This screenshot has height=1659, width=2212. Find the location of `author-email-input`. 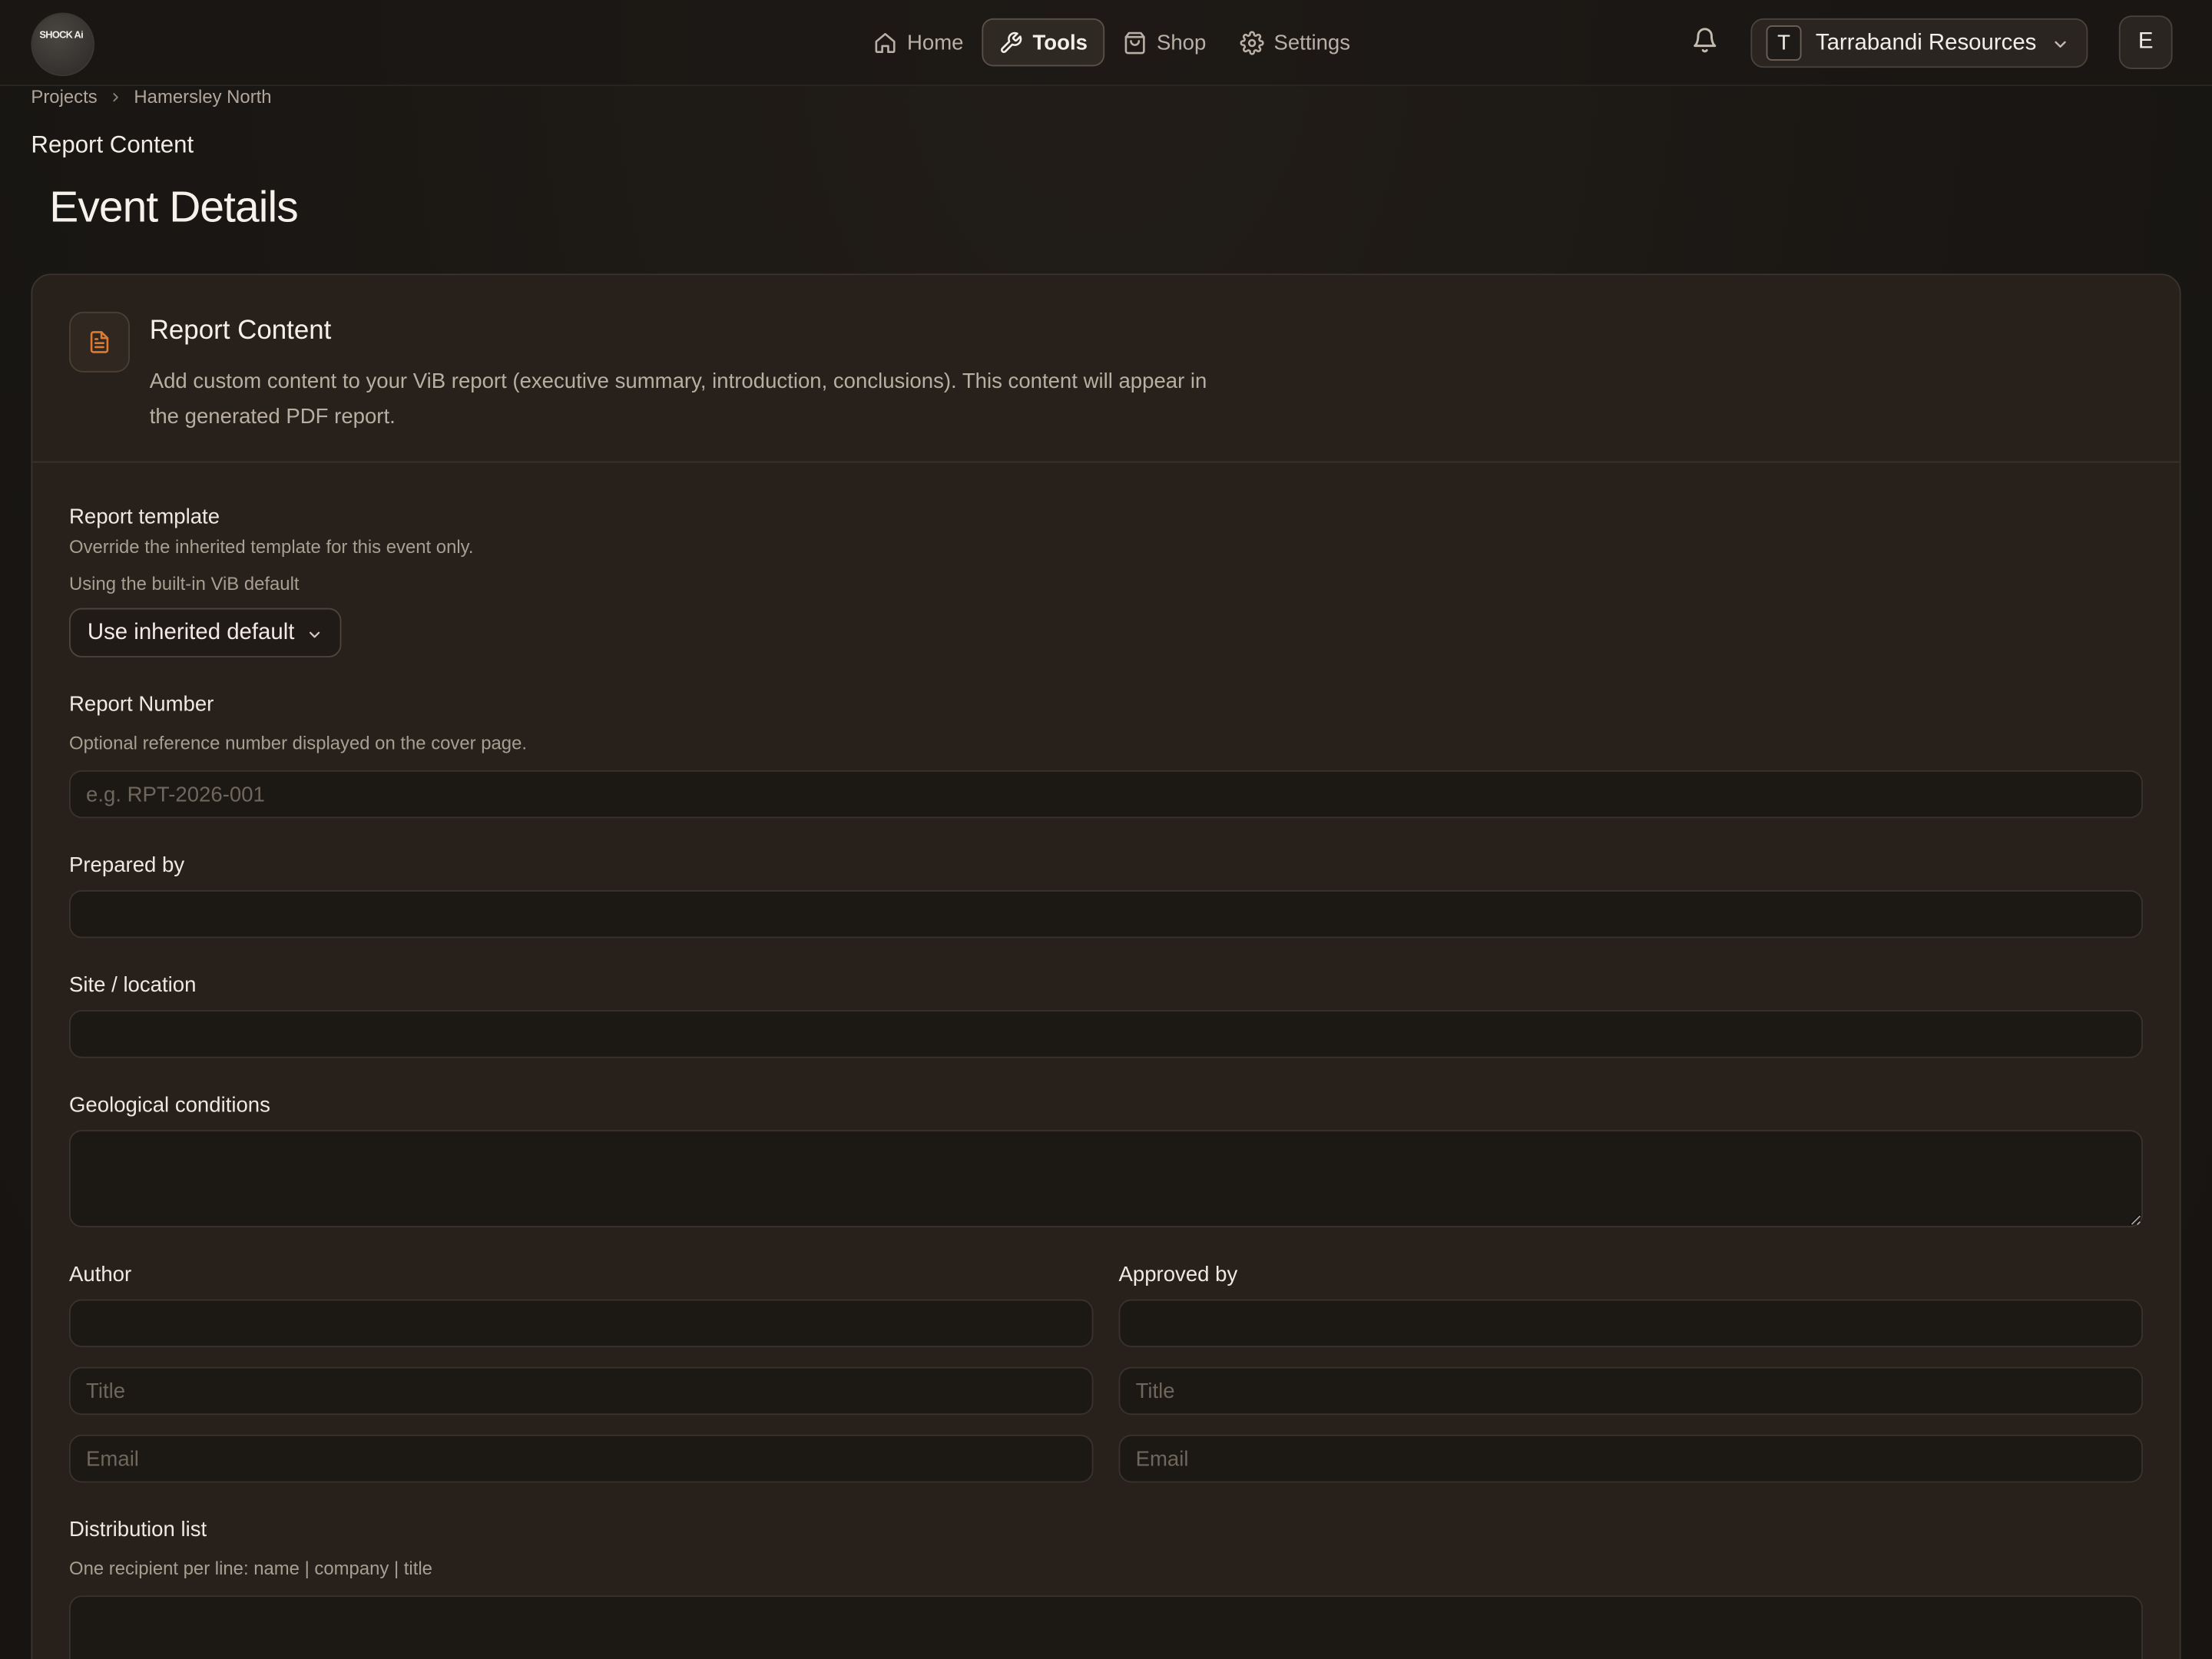

author-email-input is located at coordinates (581, 1459).